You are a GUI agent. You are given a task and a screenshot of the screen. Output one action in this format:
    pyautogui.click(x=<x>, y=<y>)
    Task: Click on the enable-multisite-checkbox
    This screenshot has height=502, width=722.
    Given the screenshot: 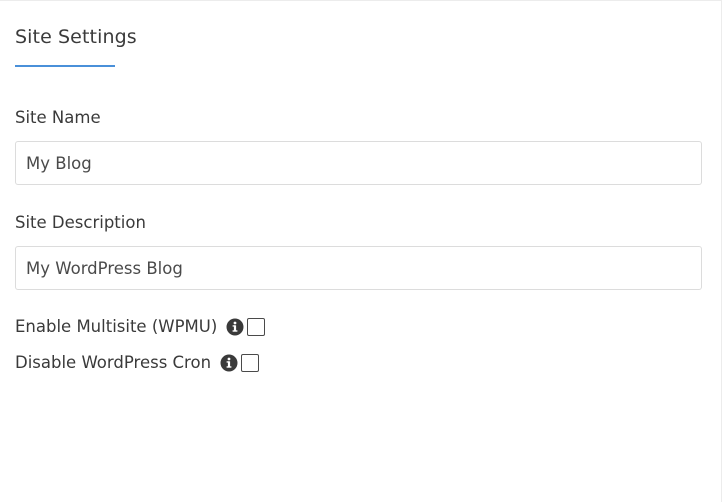 What is the action you would take?
    pyautogui.click(x=256, y=327)
    